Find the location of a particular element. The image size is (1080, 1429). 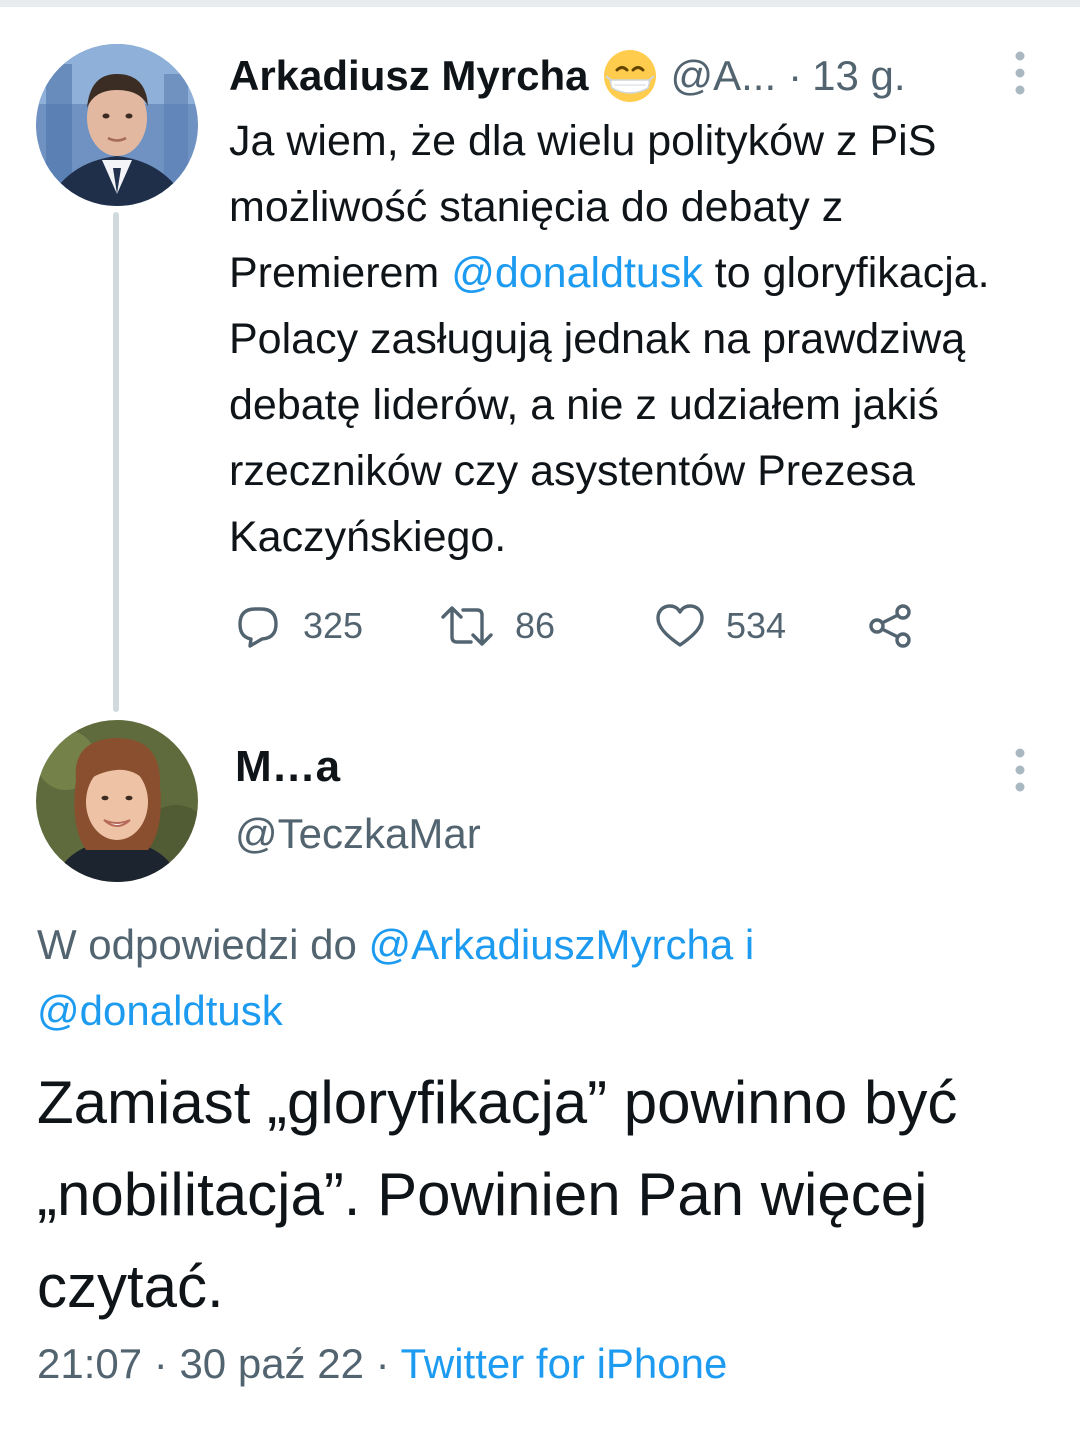

reply-icon is located at coordinates (258, 627).